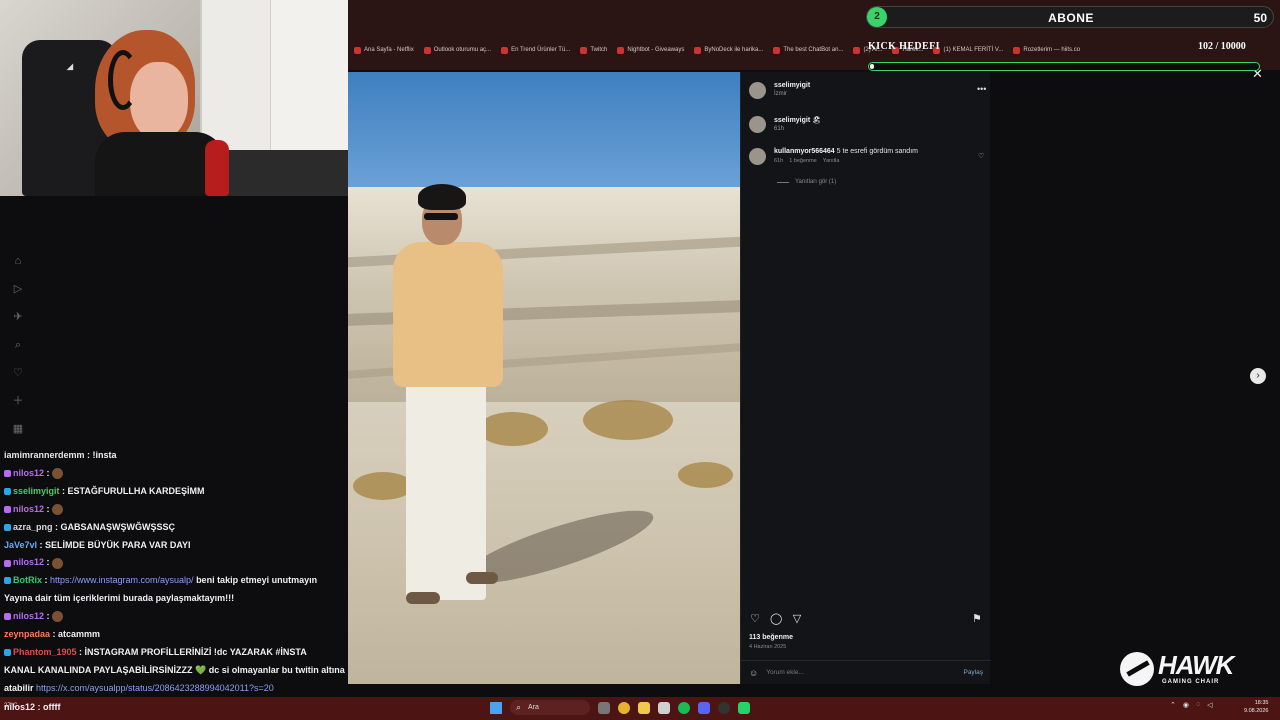 Image resolution: width=1280 pixels, height=720 pixels. What do you see at coordinates (1177, 669) in the screenshot?
I see `hawk-logo: HAWK GAMING CHAIR` at bounding box center [1177, 669].